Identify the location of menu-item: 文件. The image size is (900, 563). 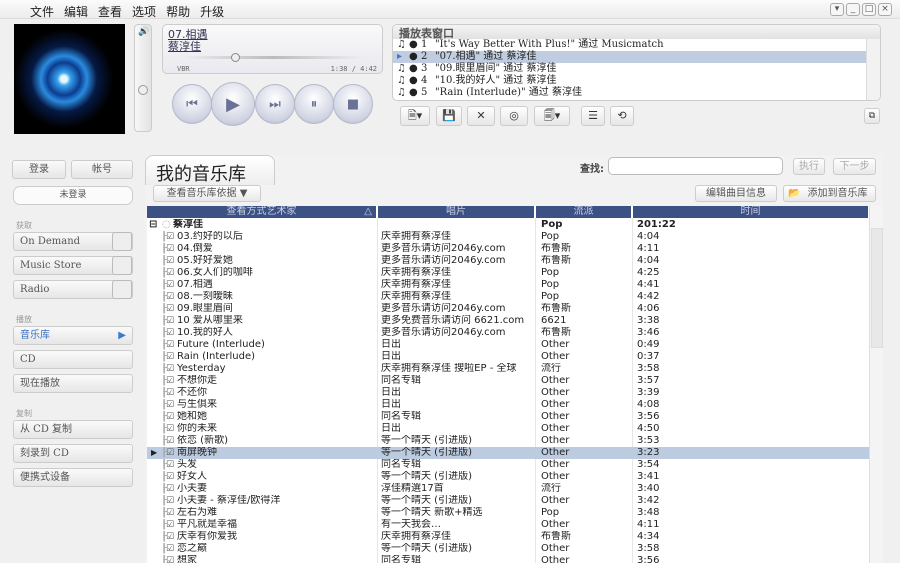
(42, 10).